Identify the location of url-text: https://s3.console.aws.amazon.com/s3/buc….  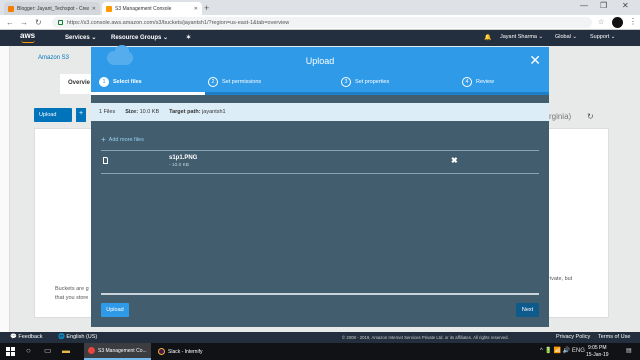
(178, 22).